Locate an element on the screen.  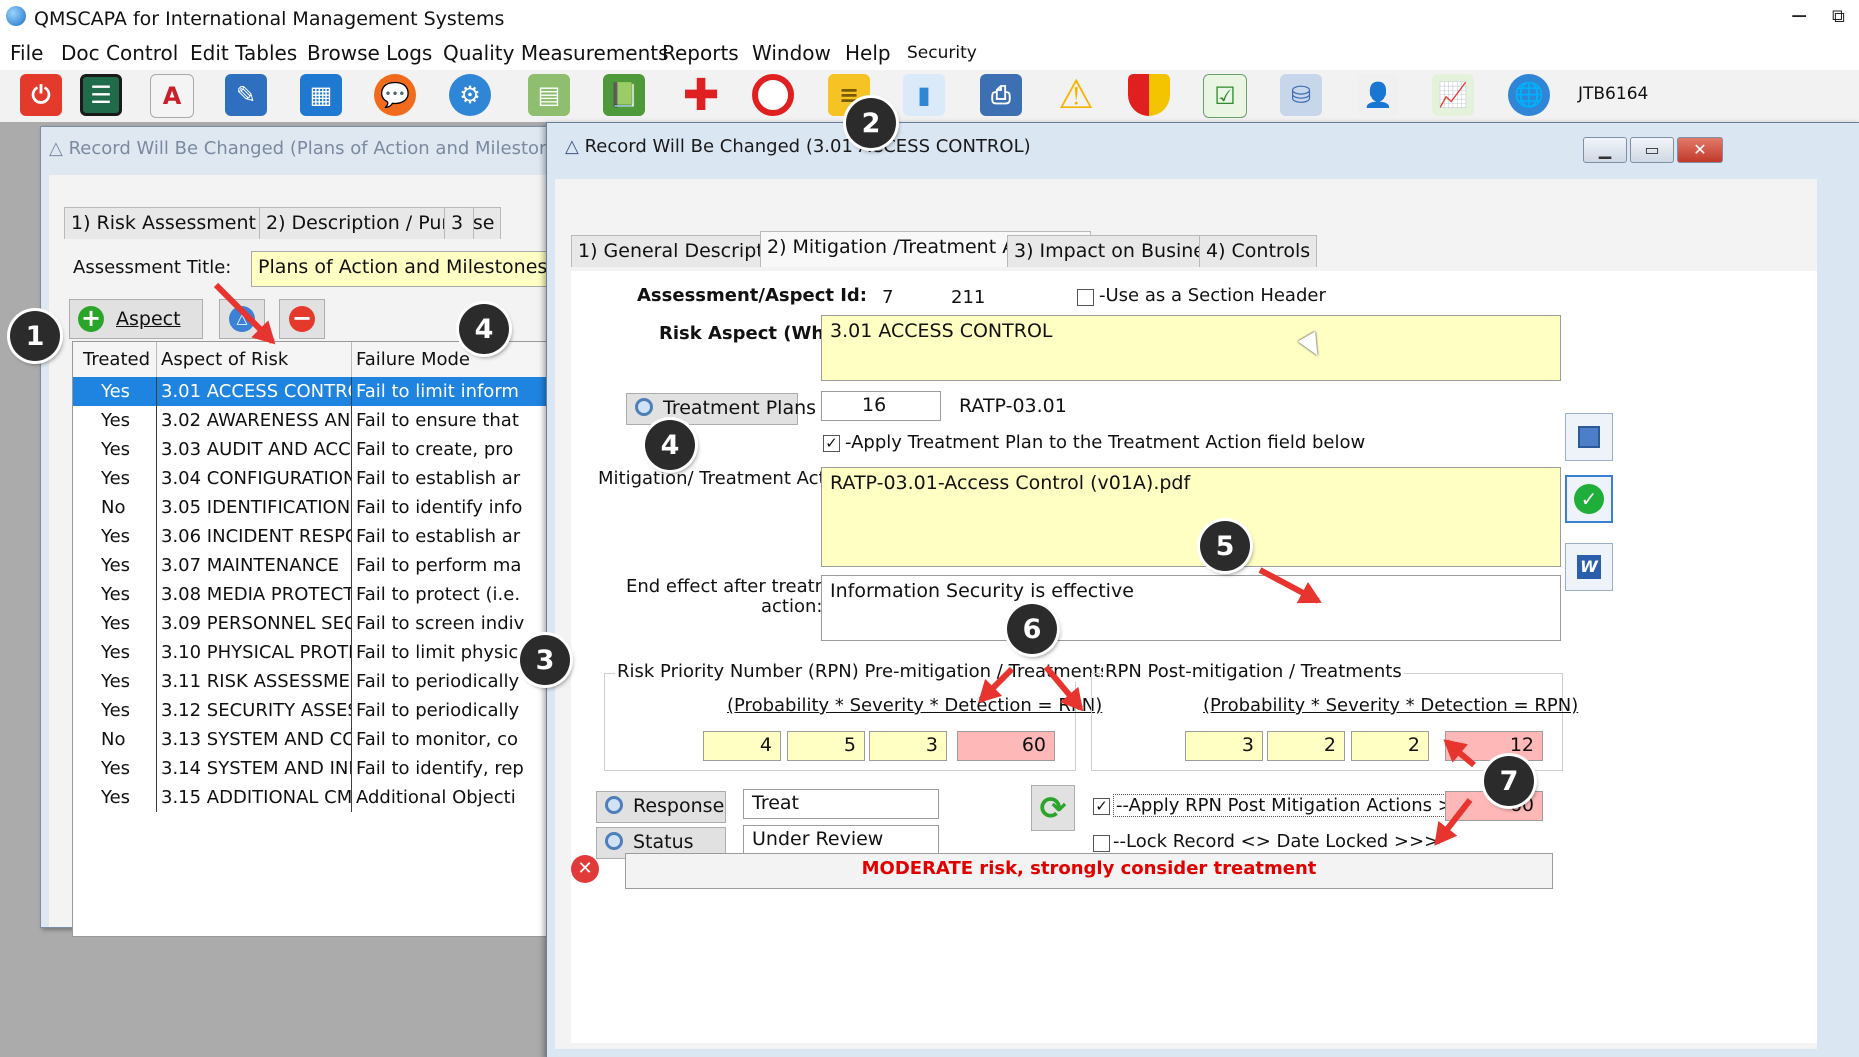
delete-aspect-button: − is located at coordinates (302, 319).